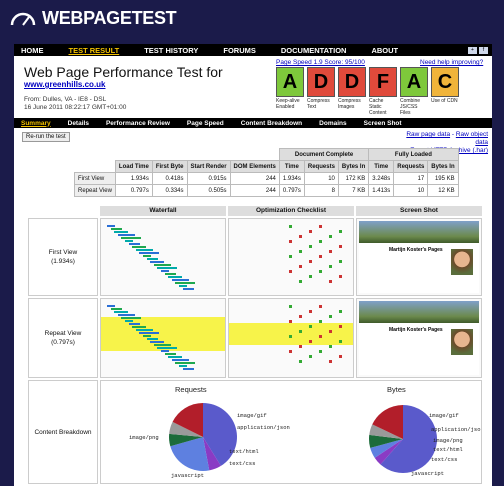 This screenshot has height=486, width=504. What do you see at coordinates (443, 190) in the screenshot?
I see `table-cell: 12 KB` at bounding box center [443, 190].